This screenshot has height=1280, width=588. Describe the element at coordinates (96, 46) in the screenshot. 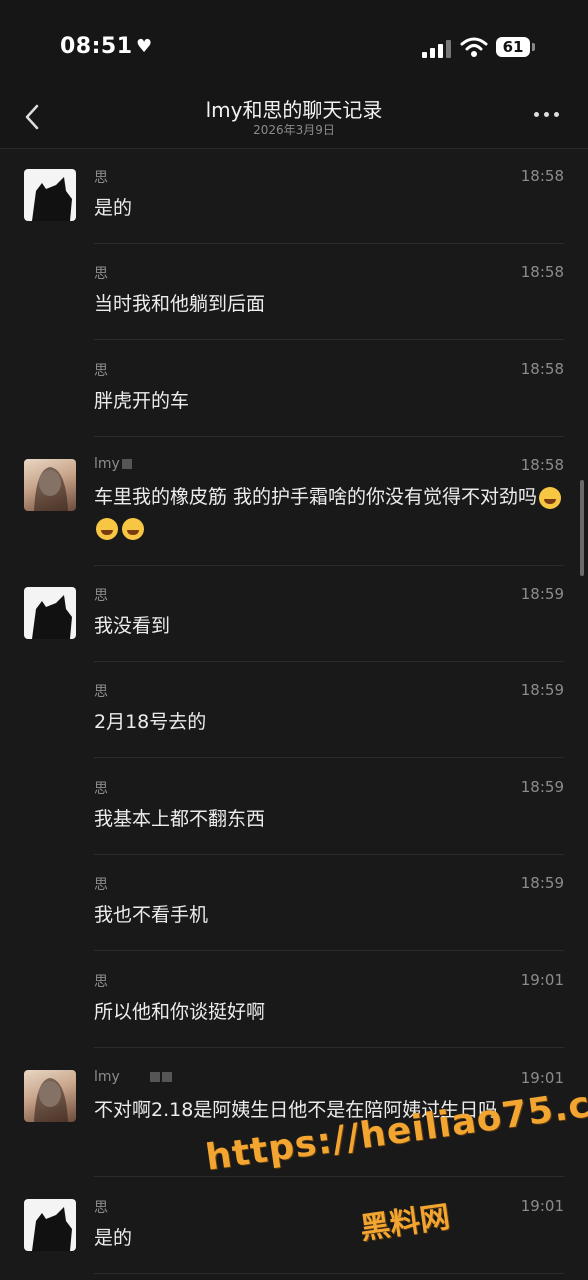

I see `clock: 08:51` at that location.